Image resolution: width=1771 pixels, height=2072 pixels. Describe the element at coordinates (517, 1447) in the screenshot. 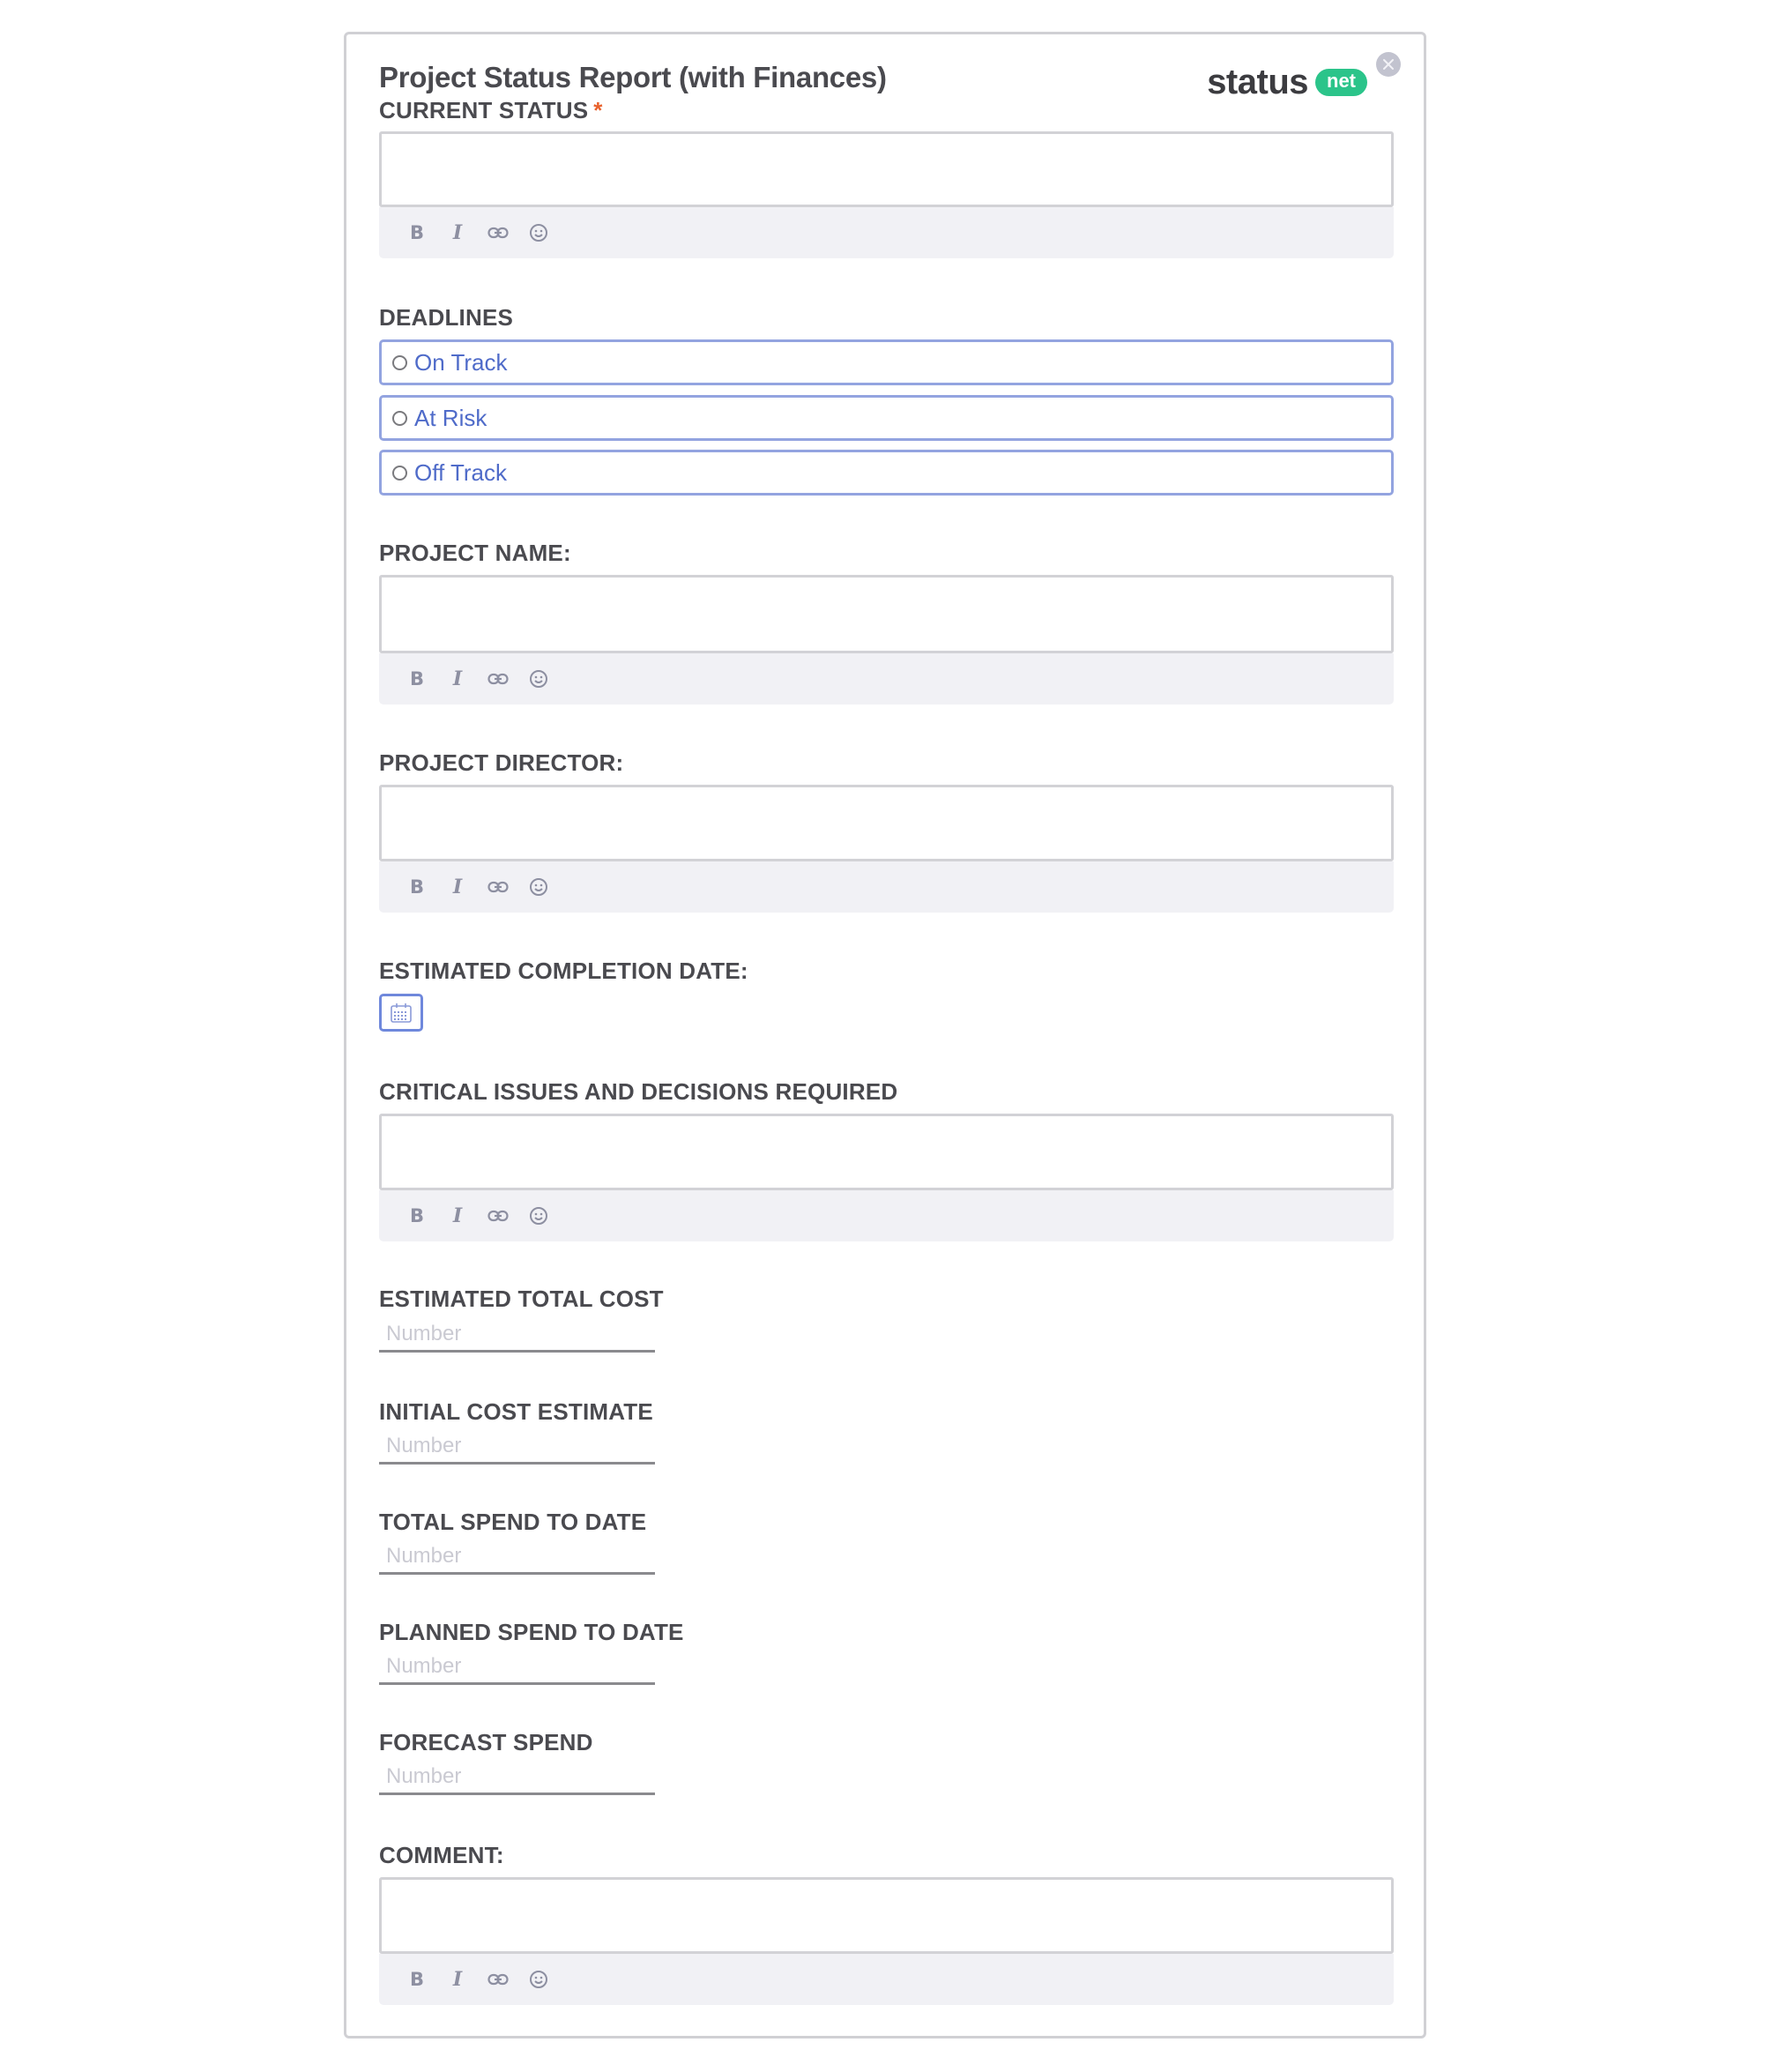

I see `initial-cost-estimate-input` at that location.